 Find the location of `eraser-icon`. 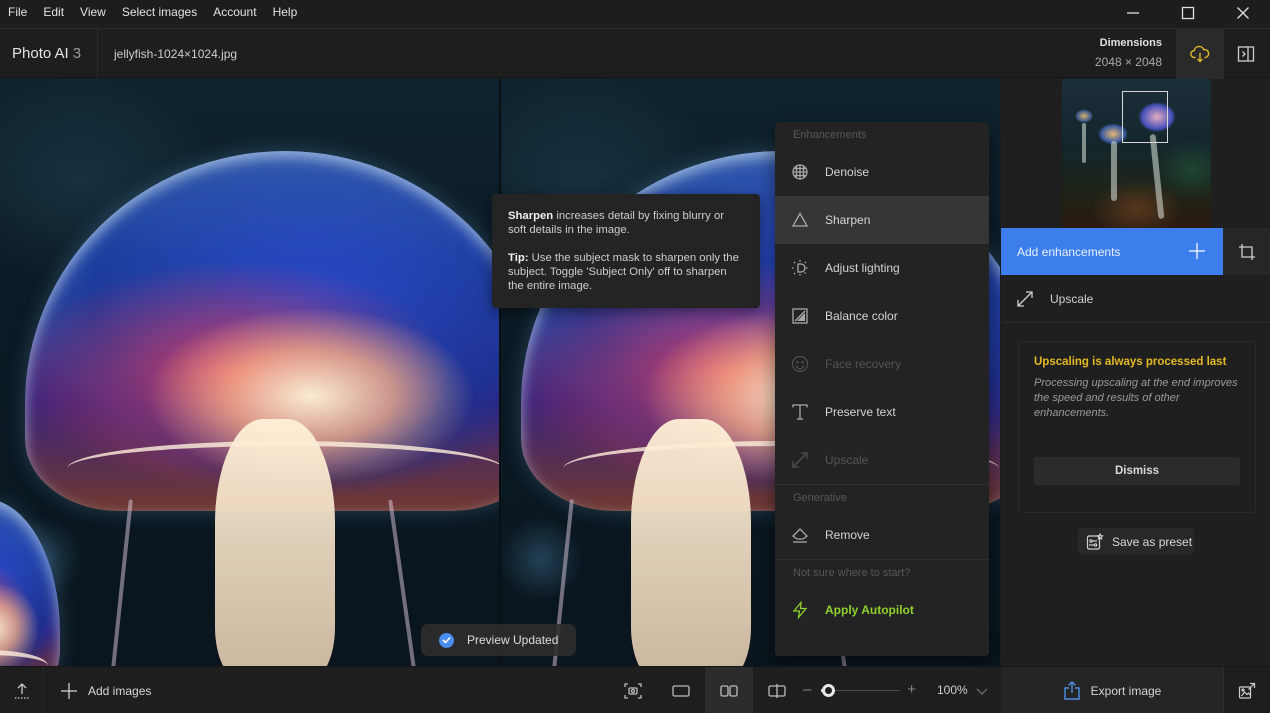

eraser-icon is located at coordinates (800, 535).